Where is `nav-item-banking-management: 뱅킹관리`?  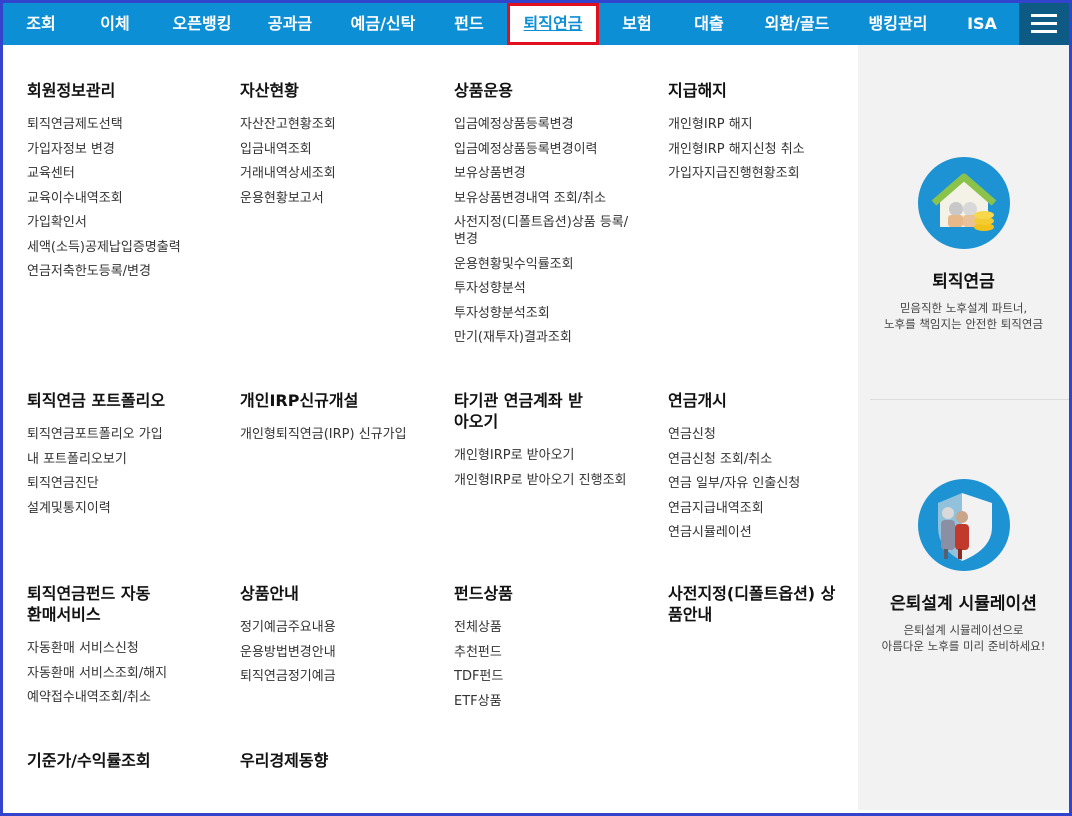 nav-item-banking-management: 뱅킹관리 is located at coordinates (898, 24).